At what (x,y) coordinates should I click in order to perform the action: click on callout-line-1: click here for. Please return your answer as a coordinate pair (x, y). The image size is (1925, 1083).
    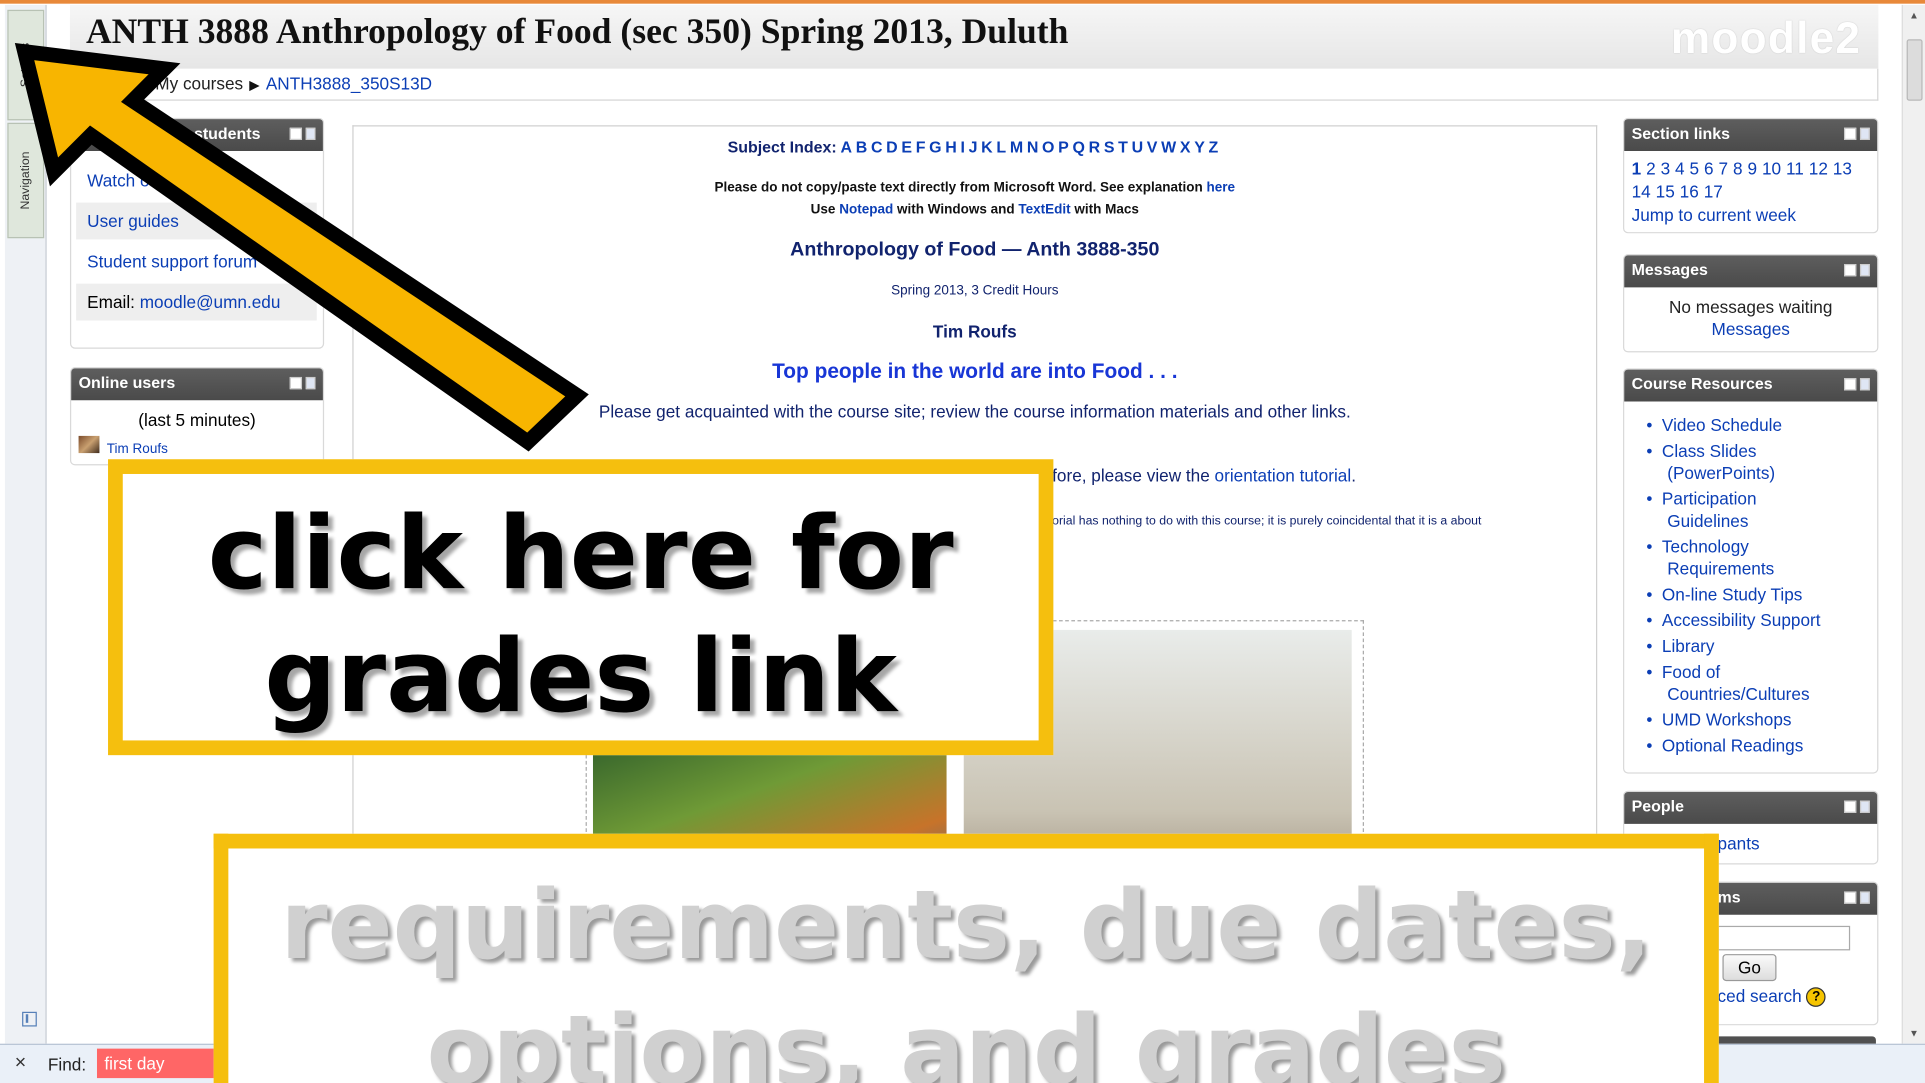
    Looking at the image, I should click on (580, 554).